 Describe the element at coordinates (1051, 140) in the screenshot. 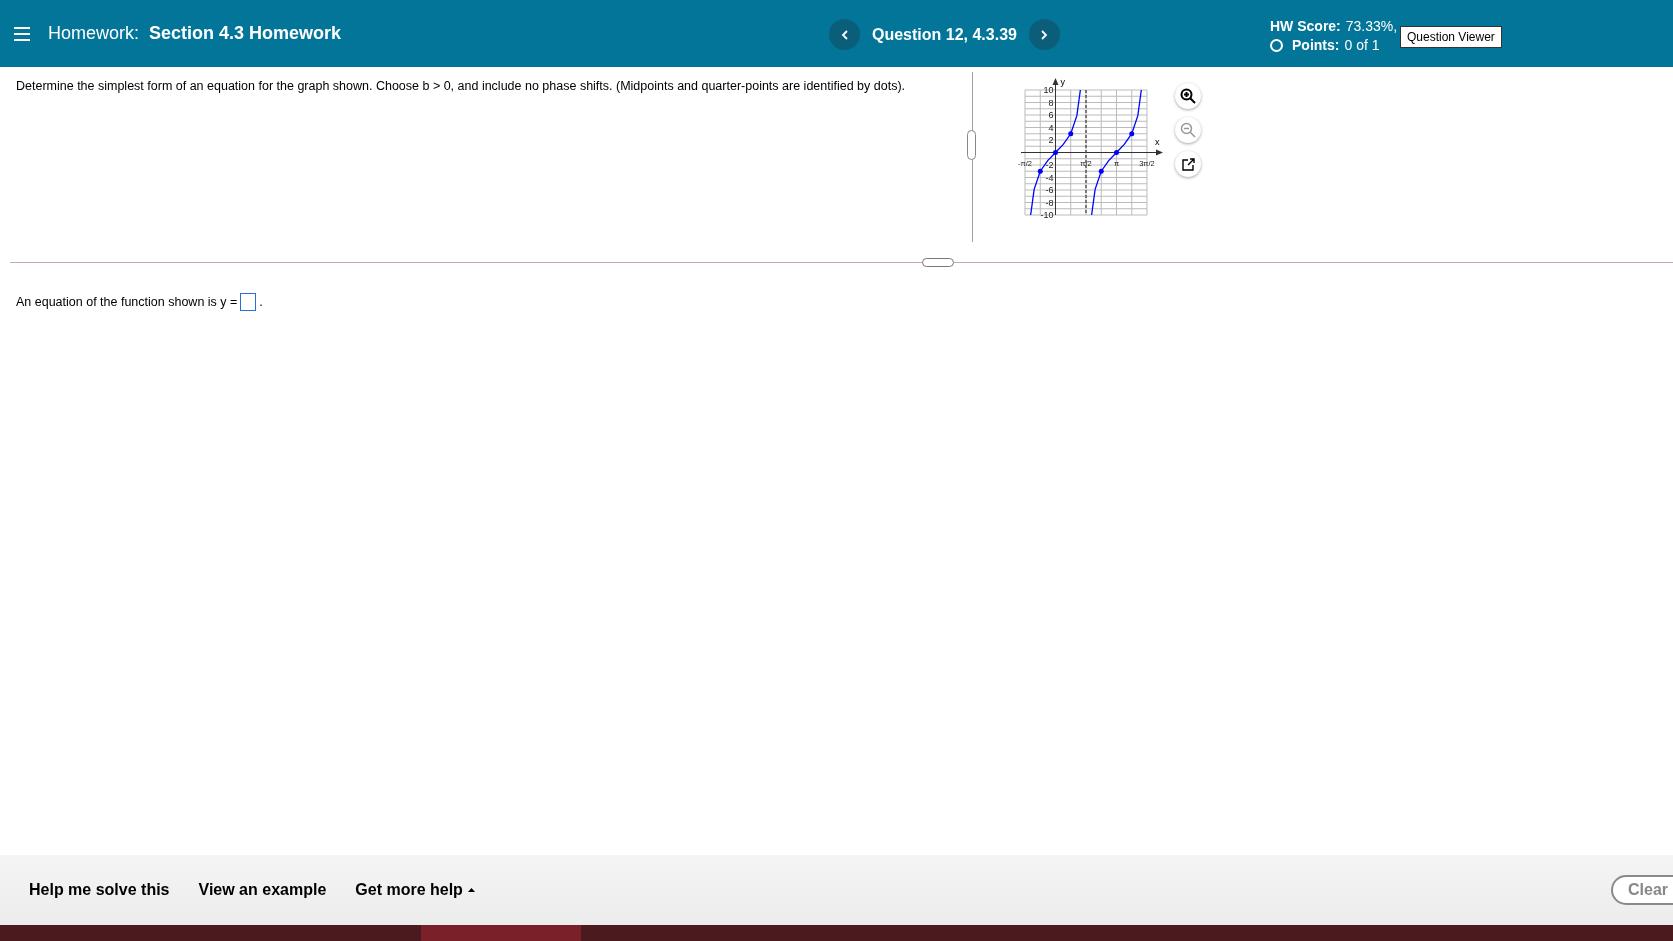

I see `tick-label: 2` at that location.